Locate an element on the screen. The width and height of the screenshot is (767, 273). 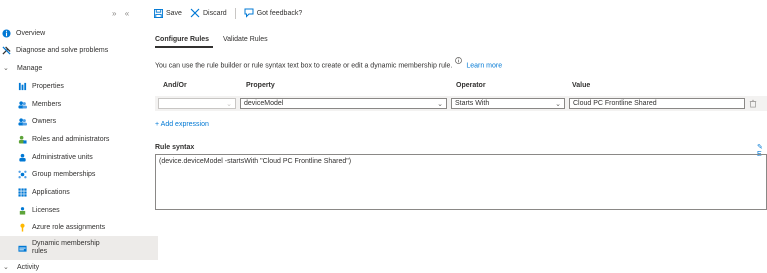
properties-icon is located at coordinates (22, 86).